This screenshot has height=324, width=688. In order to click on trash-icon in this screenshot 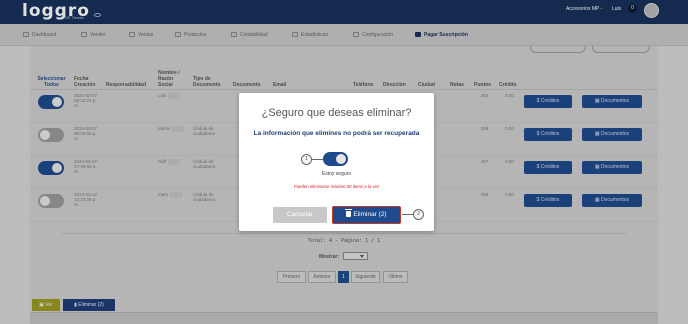, I will do `click(349, 213)`.